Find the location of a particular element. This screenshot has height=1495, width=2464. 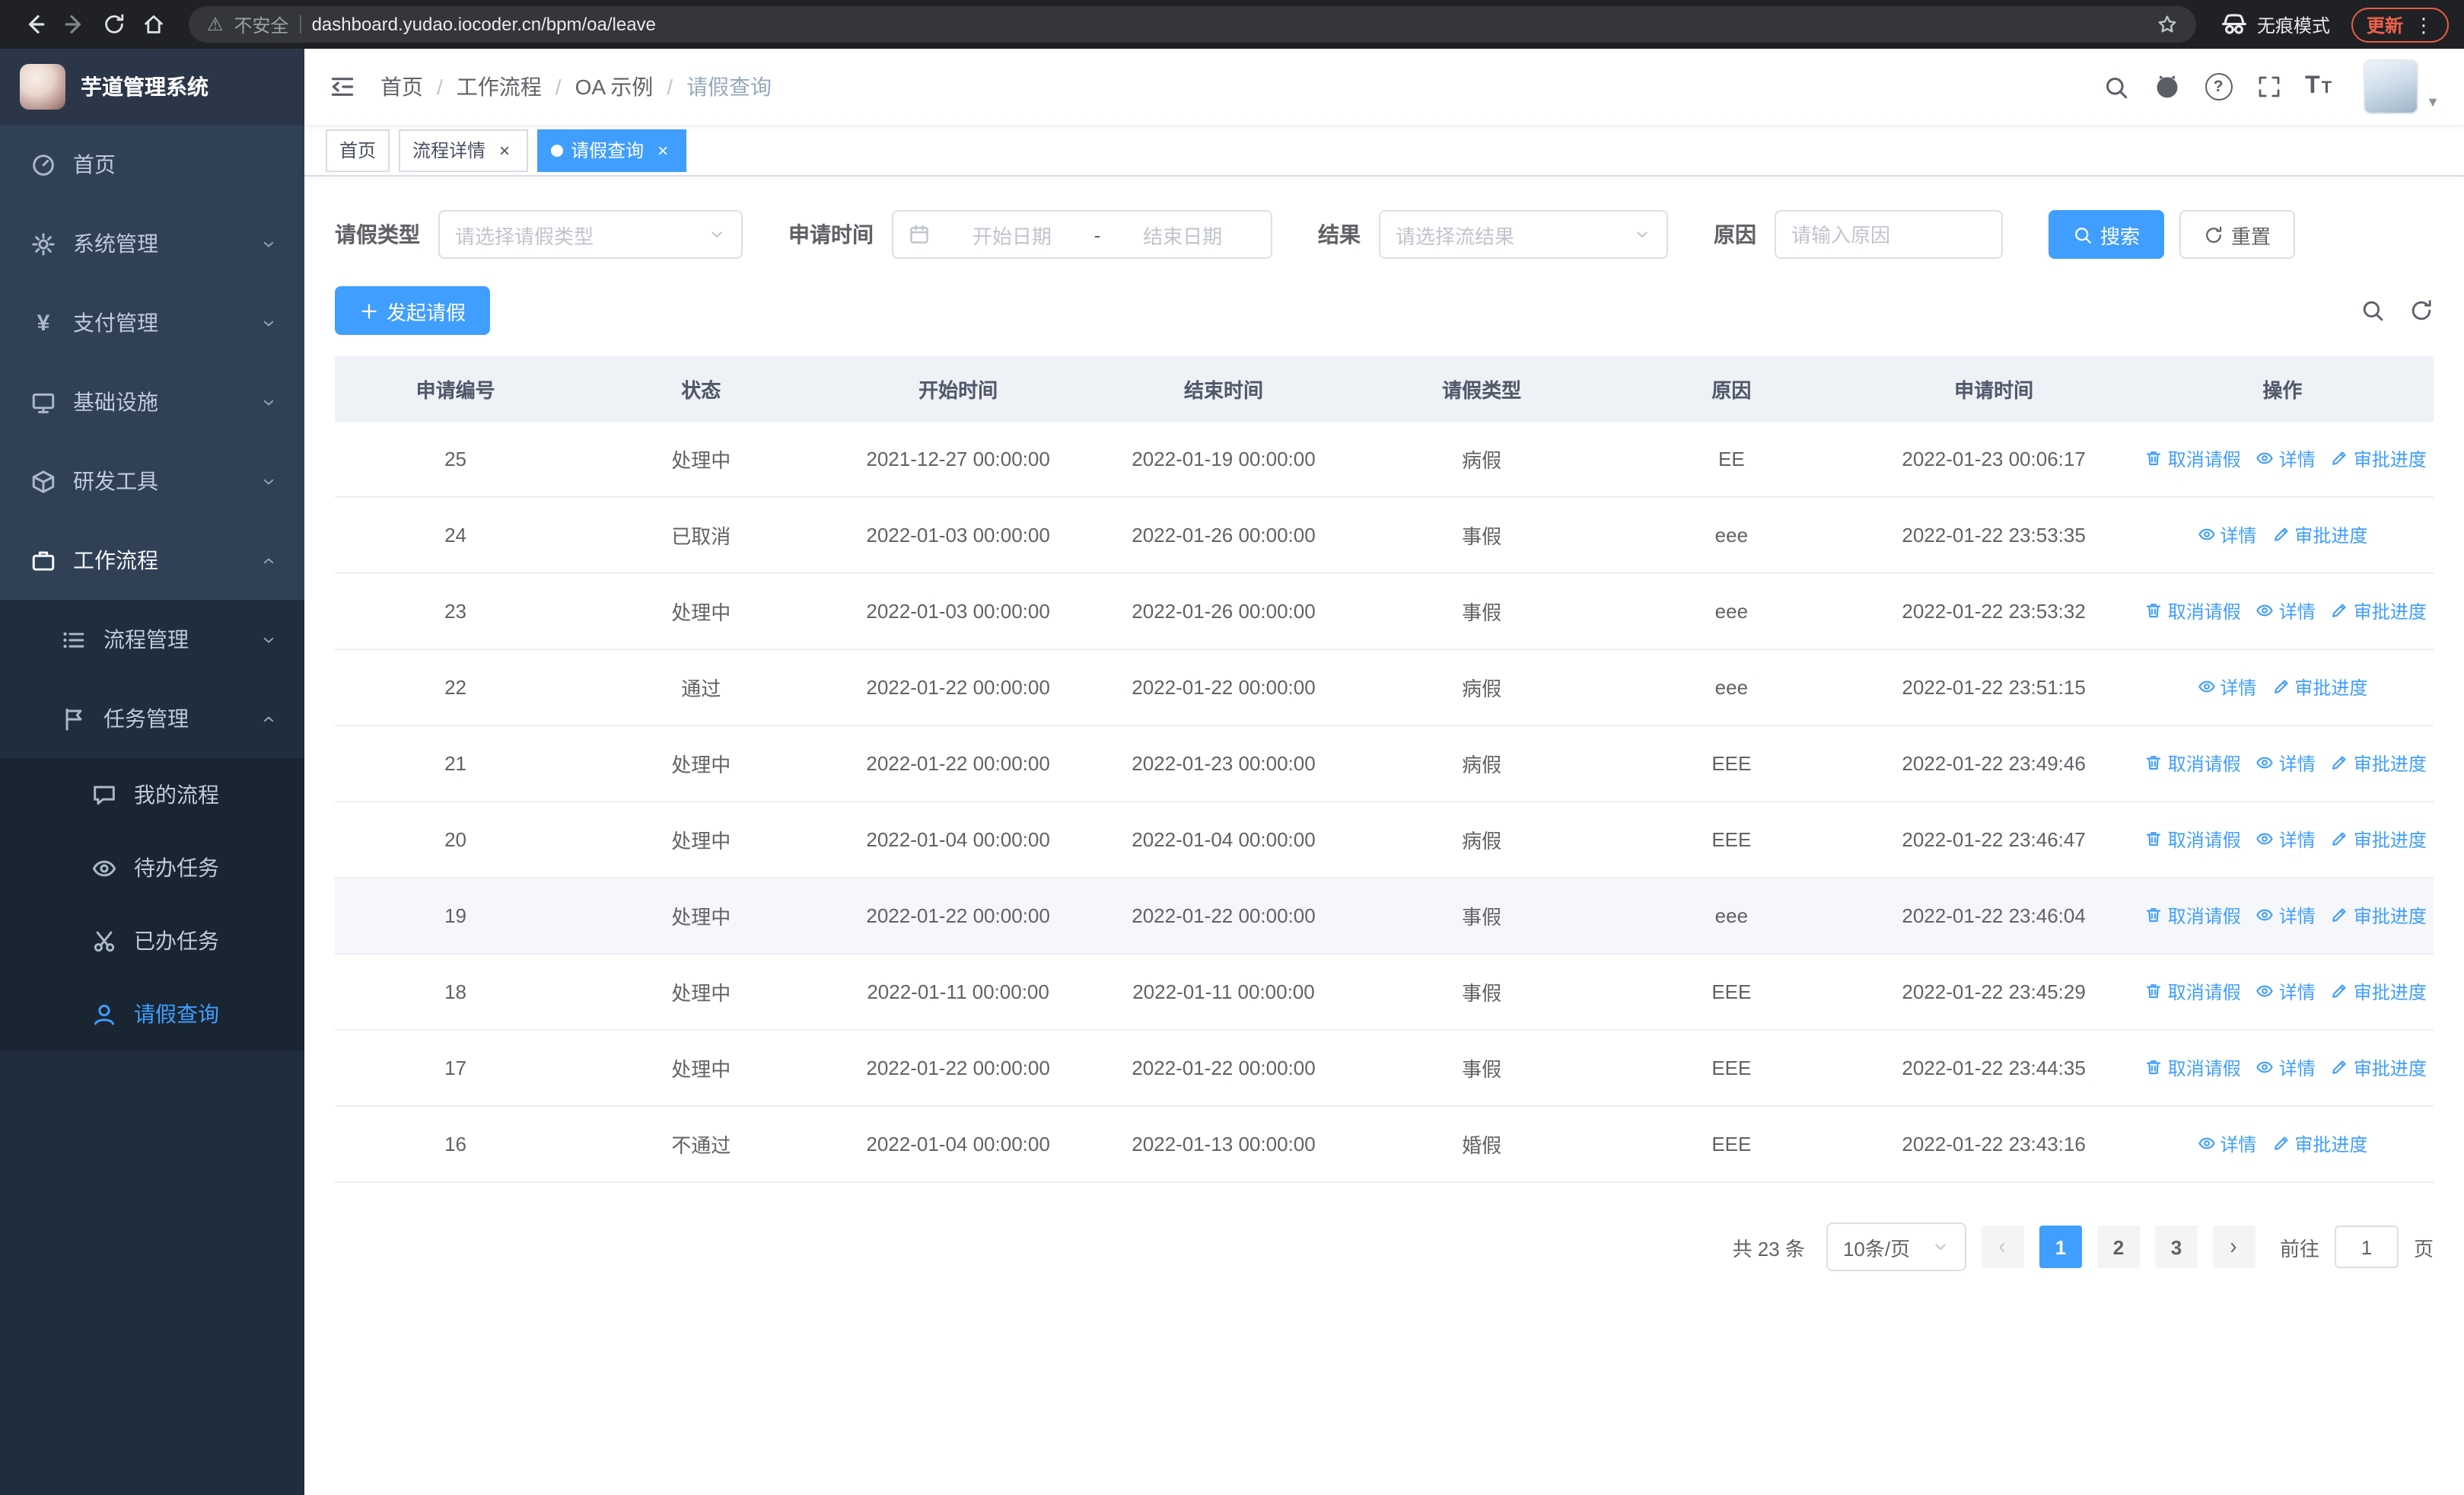

breadcrumb-item: OA 示例 is located at coordinates (614, 87).